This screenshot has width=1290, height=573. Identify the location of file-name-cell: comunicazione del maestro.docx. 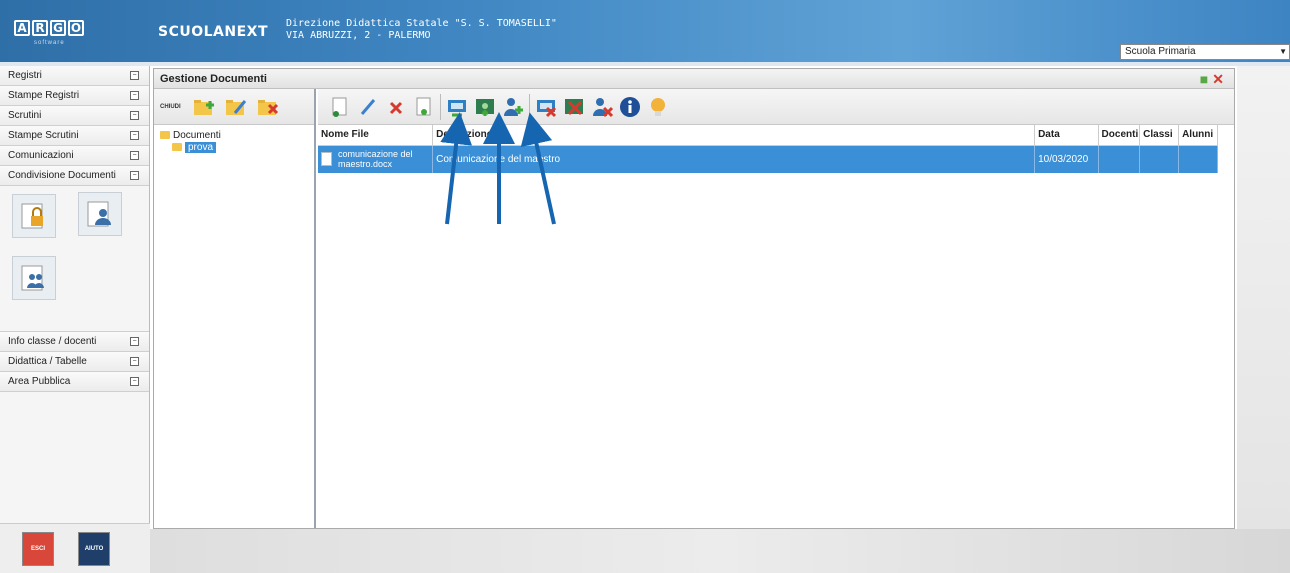
(376, 159).